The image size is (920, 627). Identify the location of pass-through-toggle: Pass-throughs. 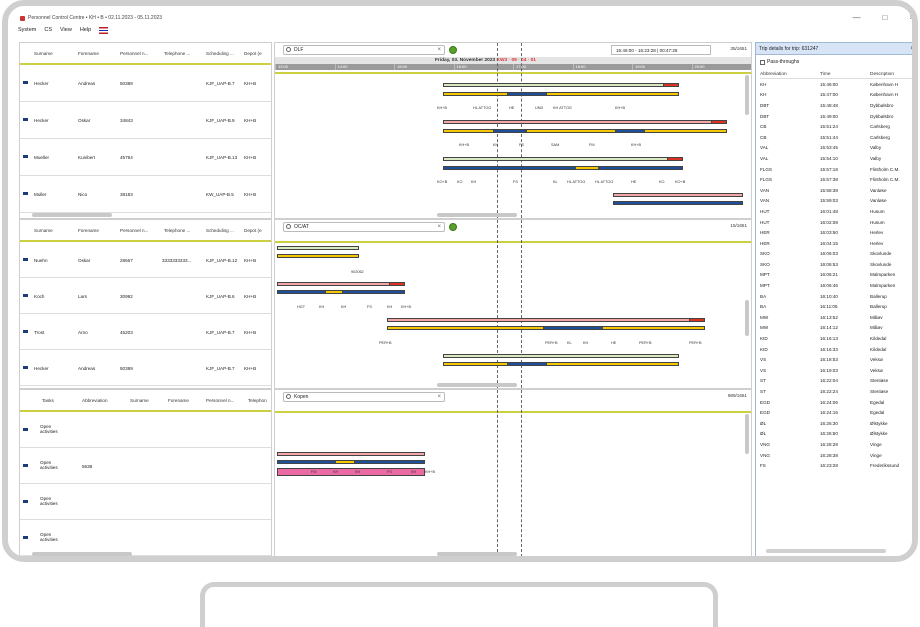
(779, 62).